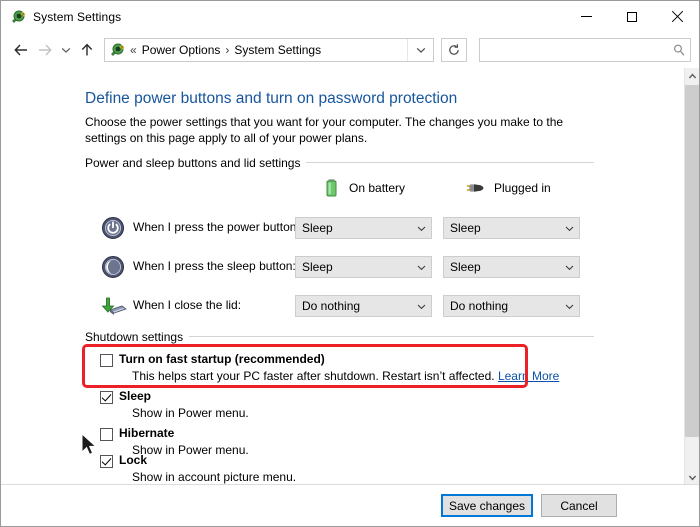 The image size is (700, 527). Describe the element at coordinates (190, 450) in the screenshot. I see `hibernate-description: Show in Power menu.` at that location.